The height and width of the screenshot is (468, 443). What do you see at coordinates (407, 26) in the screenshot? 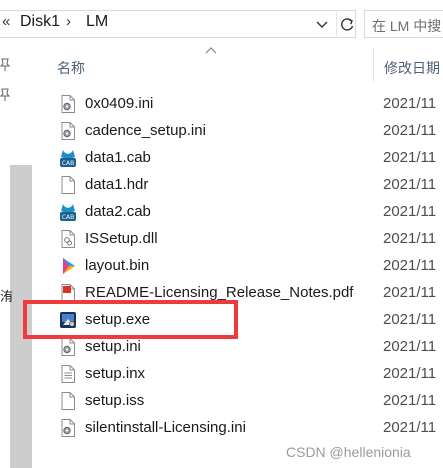
I see `search-placeholder: 在 LM 中搜` at bounding box center [407, 26].